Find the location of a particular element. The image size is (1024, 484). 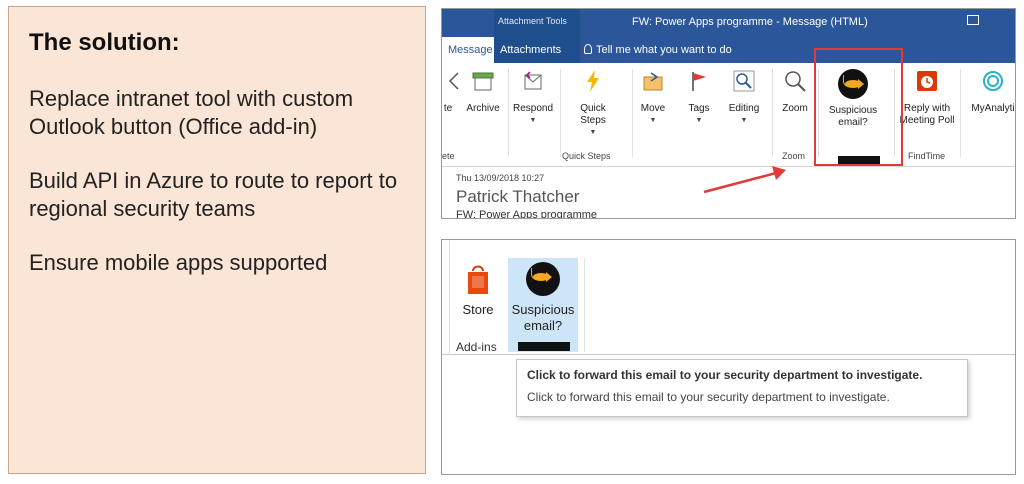

group-label-findtime: FindTime is located at coordinates (927, 156).